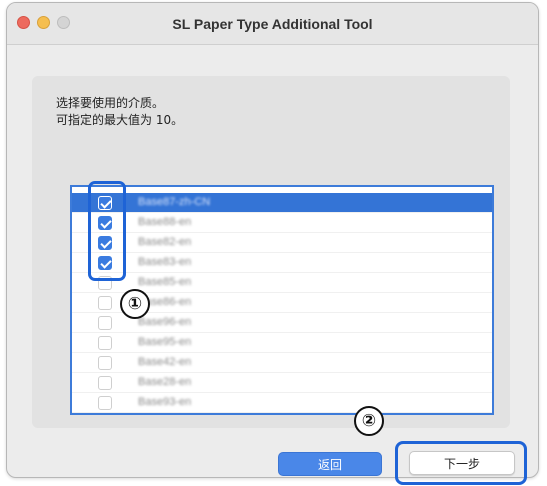 This screenshot has height=486, width=547. Describe the element at coordinates (369, 421) in the screenshot. I see `callout-badge-2: ②` at that location.